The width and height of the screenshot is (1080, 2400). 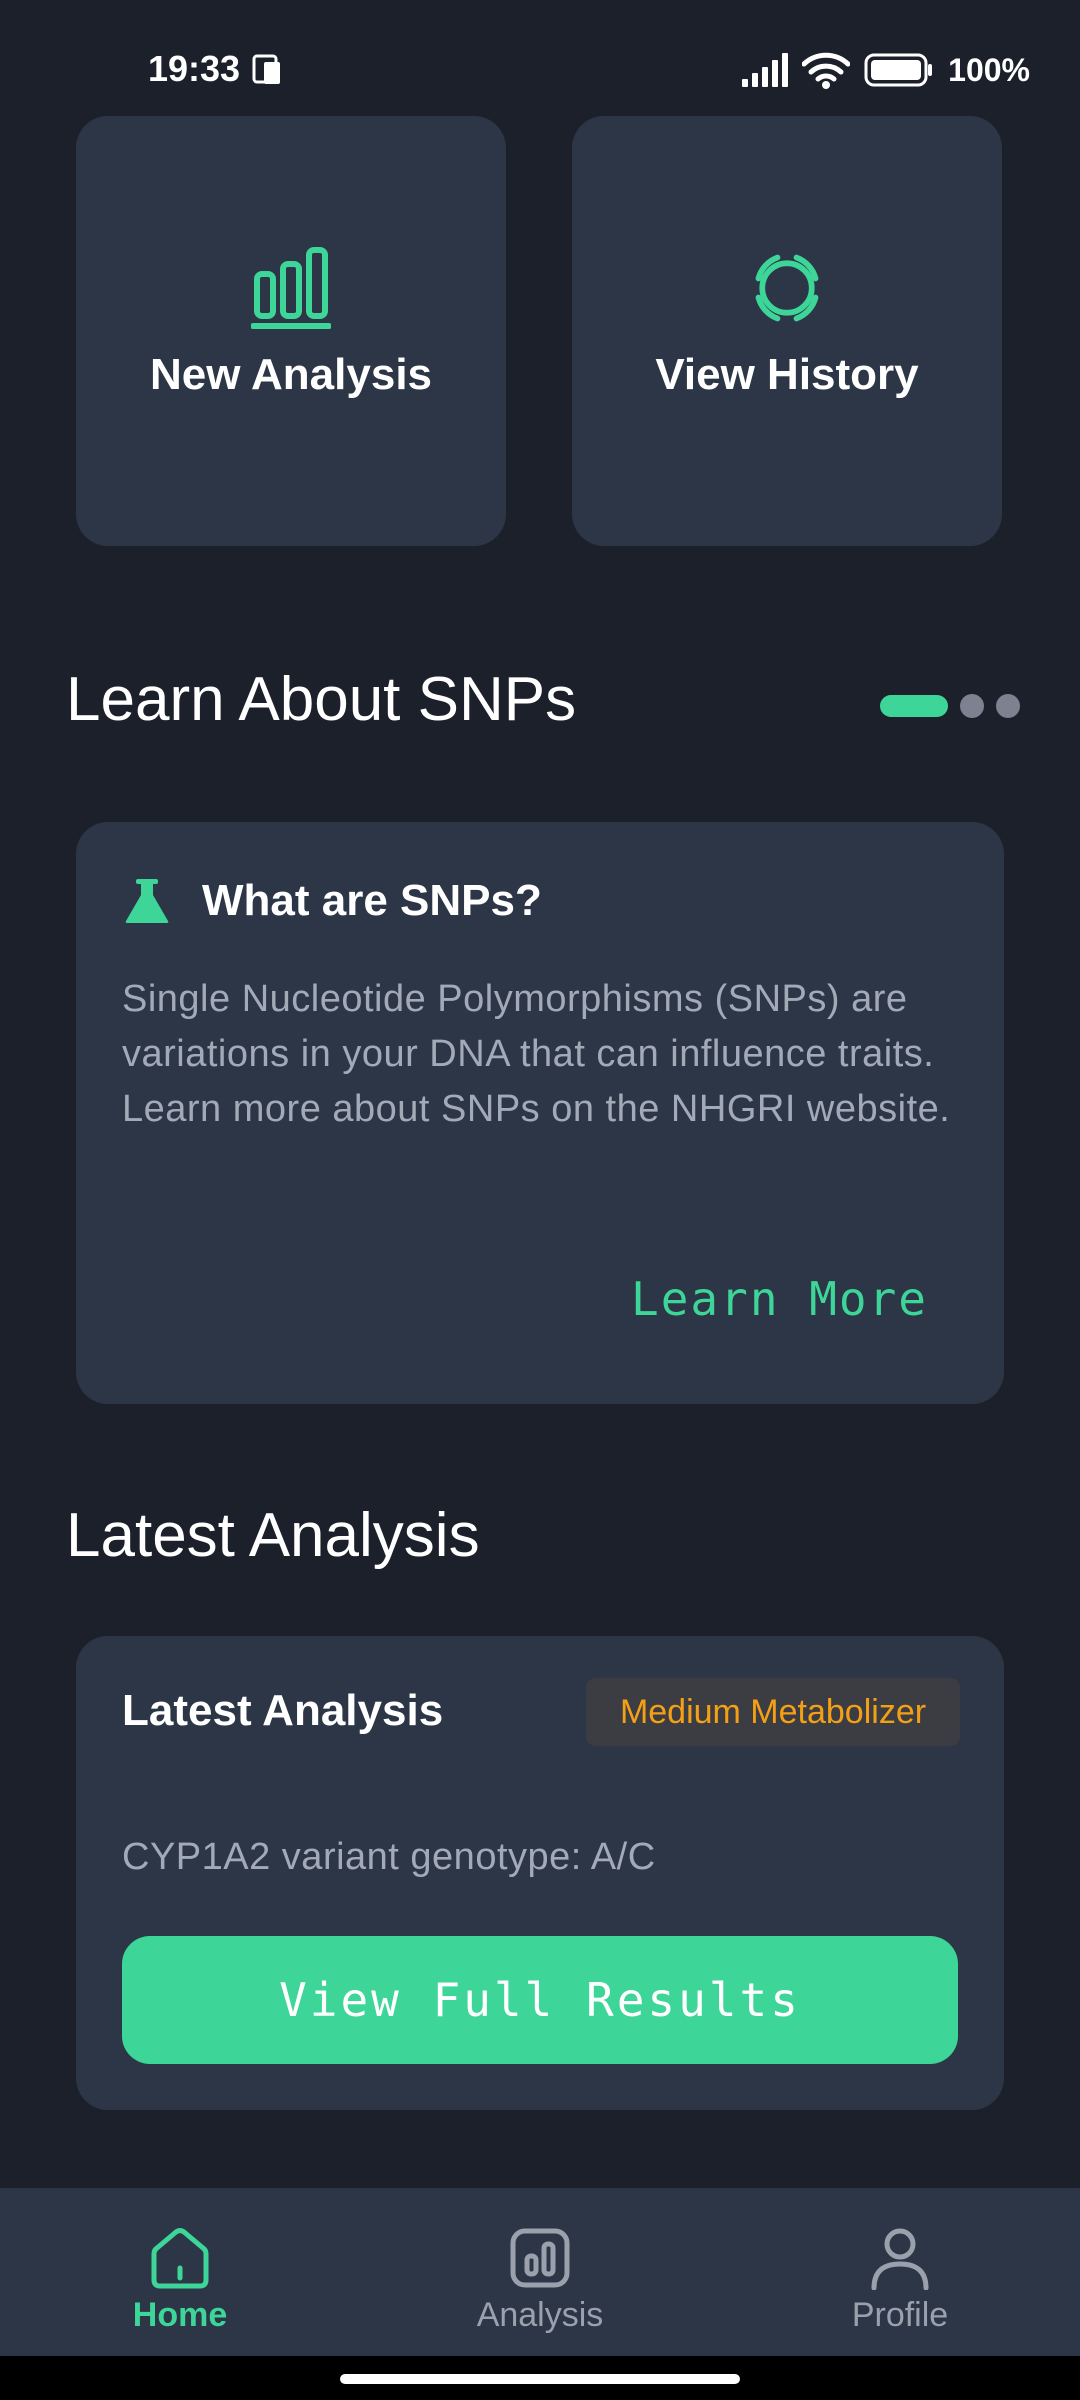 What do you see at coordinates (180, 2315) in the screenshot?
I see `nav-label-home: Home` at bounding box center [180, 2315].